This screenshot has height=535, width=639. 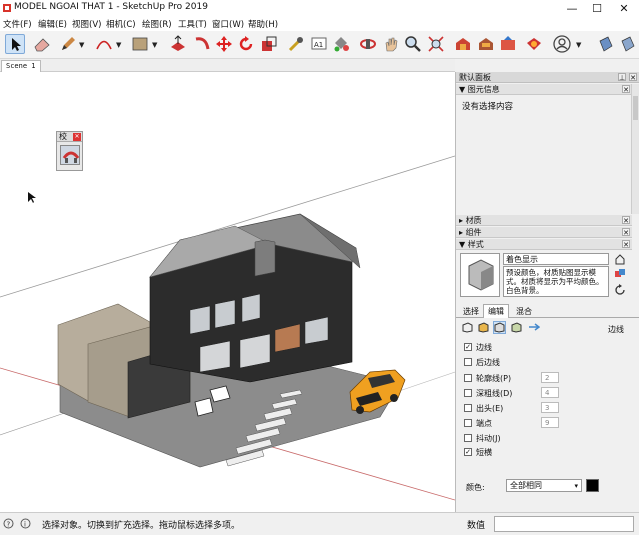 I want to click on background-settings-button, so click(x=499, y=327).